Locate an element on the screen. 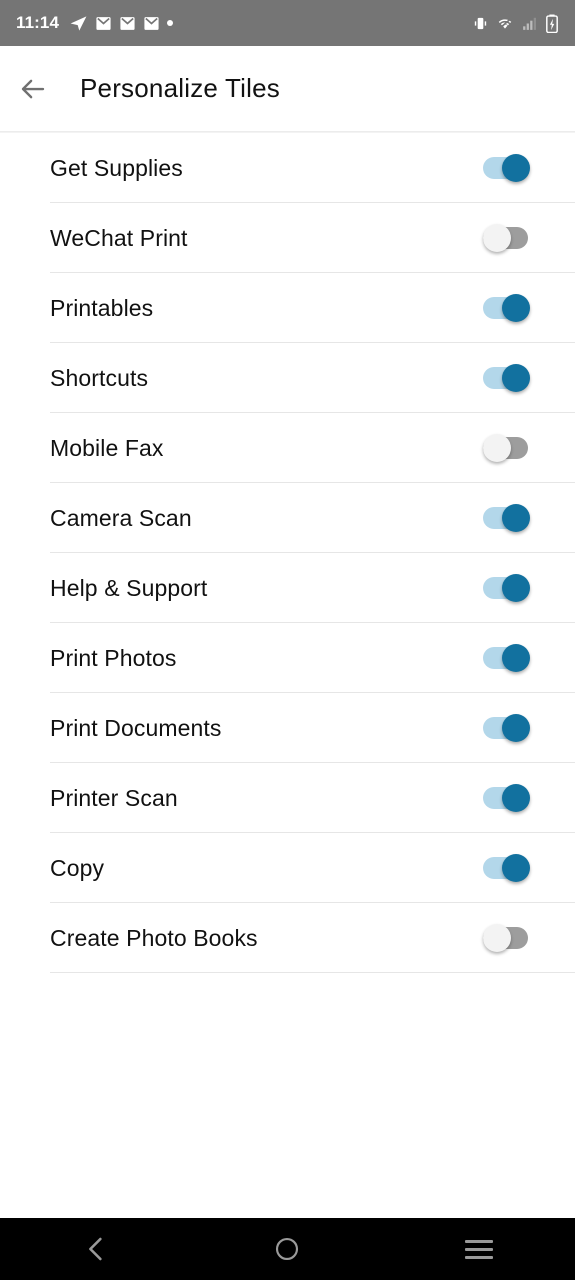 The height and width of the screenshot is (1280, 575). tile-label: Help & Support is located at coordinates (129, 587).